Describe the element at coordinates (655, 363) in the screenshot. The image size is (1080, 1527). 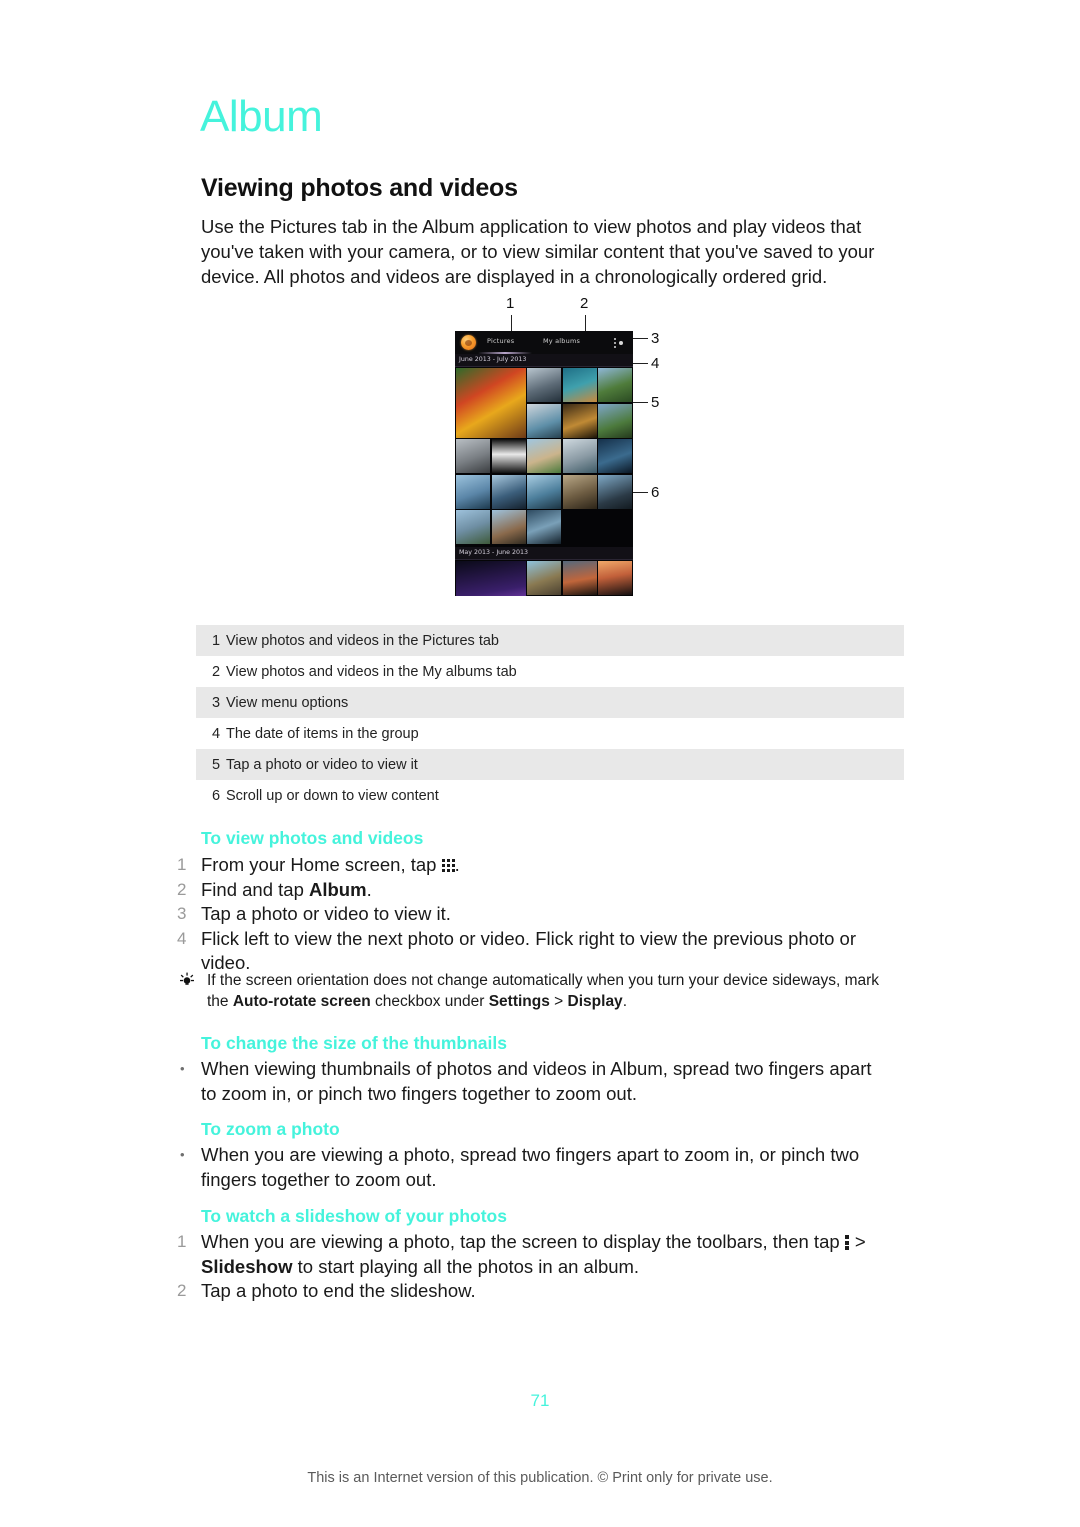
I see `callout-4: 4` at that location.